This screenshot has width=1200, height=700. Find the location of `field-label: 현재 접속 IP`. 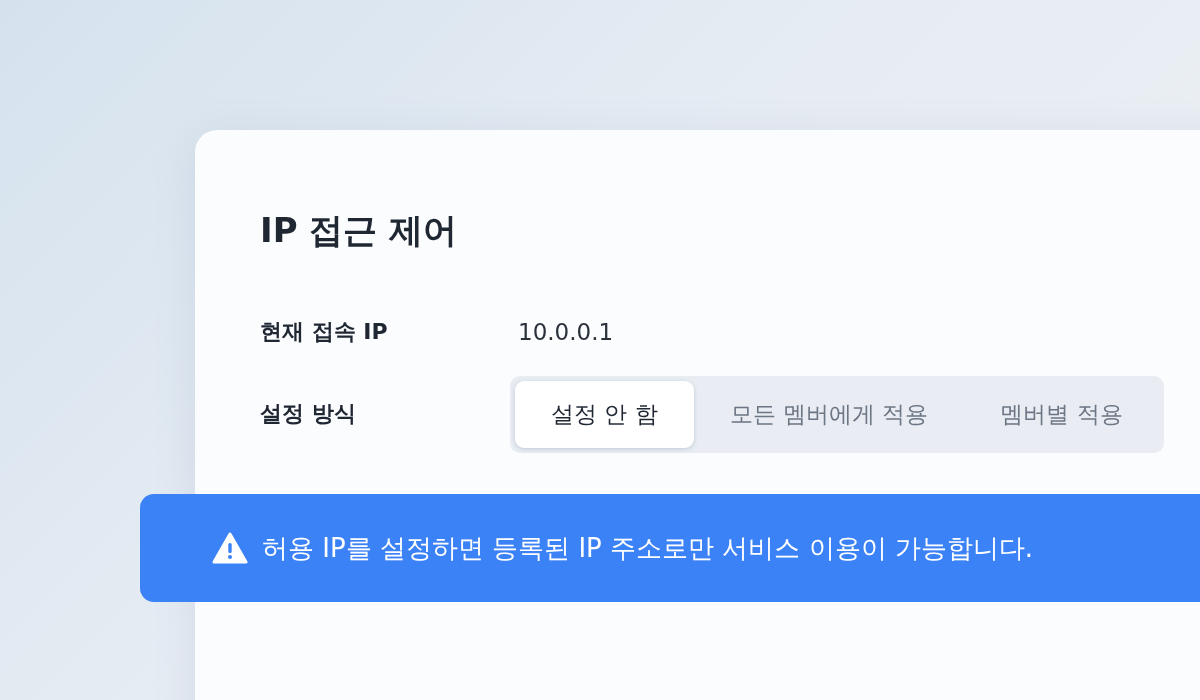

field-label: 현재 접속 IP is located at coordinates (324, 332).